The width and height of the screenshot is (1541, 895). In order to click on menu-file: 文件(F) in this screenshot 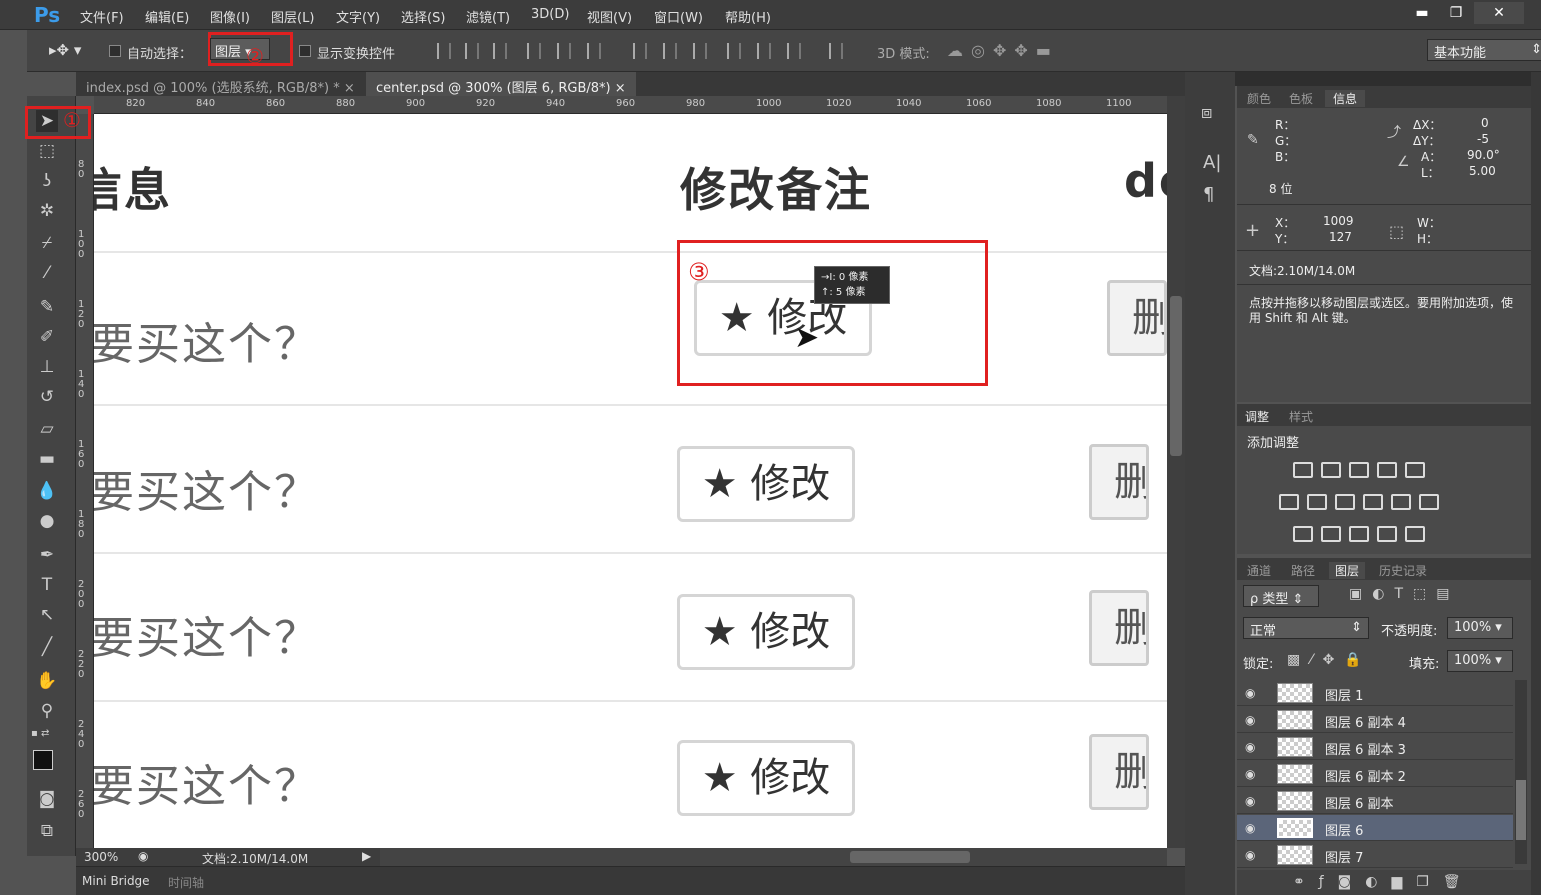, I will do `click(102, 16)`.